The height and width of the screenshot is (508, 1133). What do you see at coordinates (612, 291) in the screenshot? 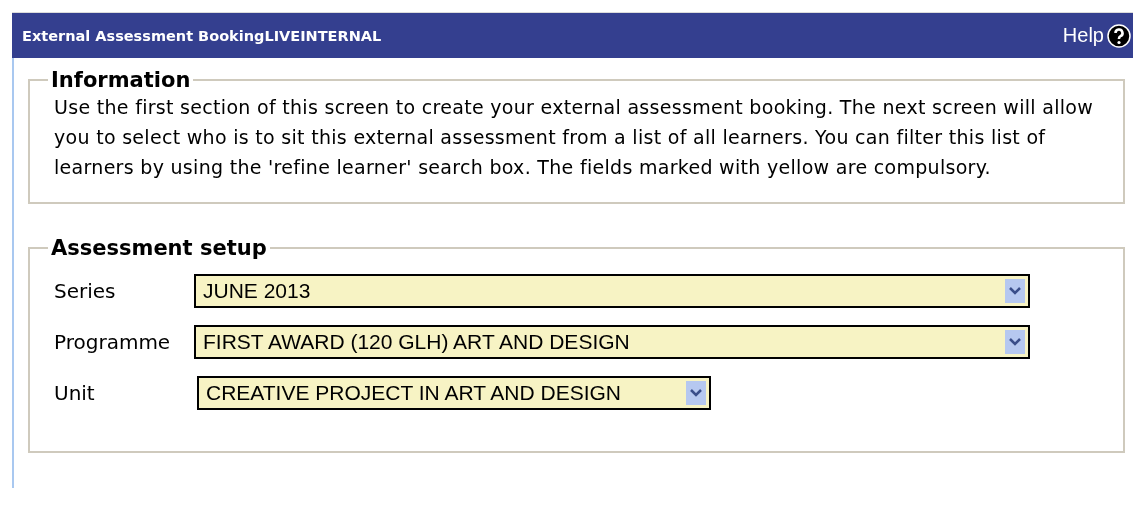
I see `dropdown: JUNE 2013` at bounding box center [612, 291].